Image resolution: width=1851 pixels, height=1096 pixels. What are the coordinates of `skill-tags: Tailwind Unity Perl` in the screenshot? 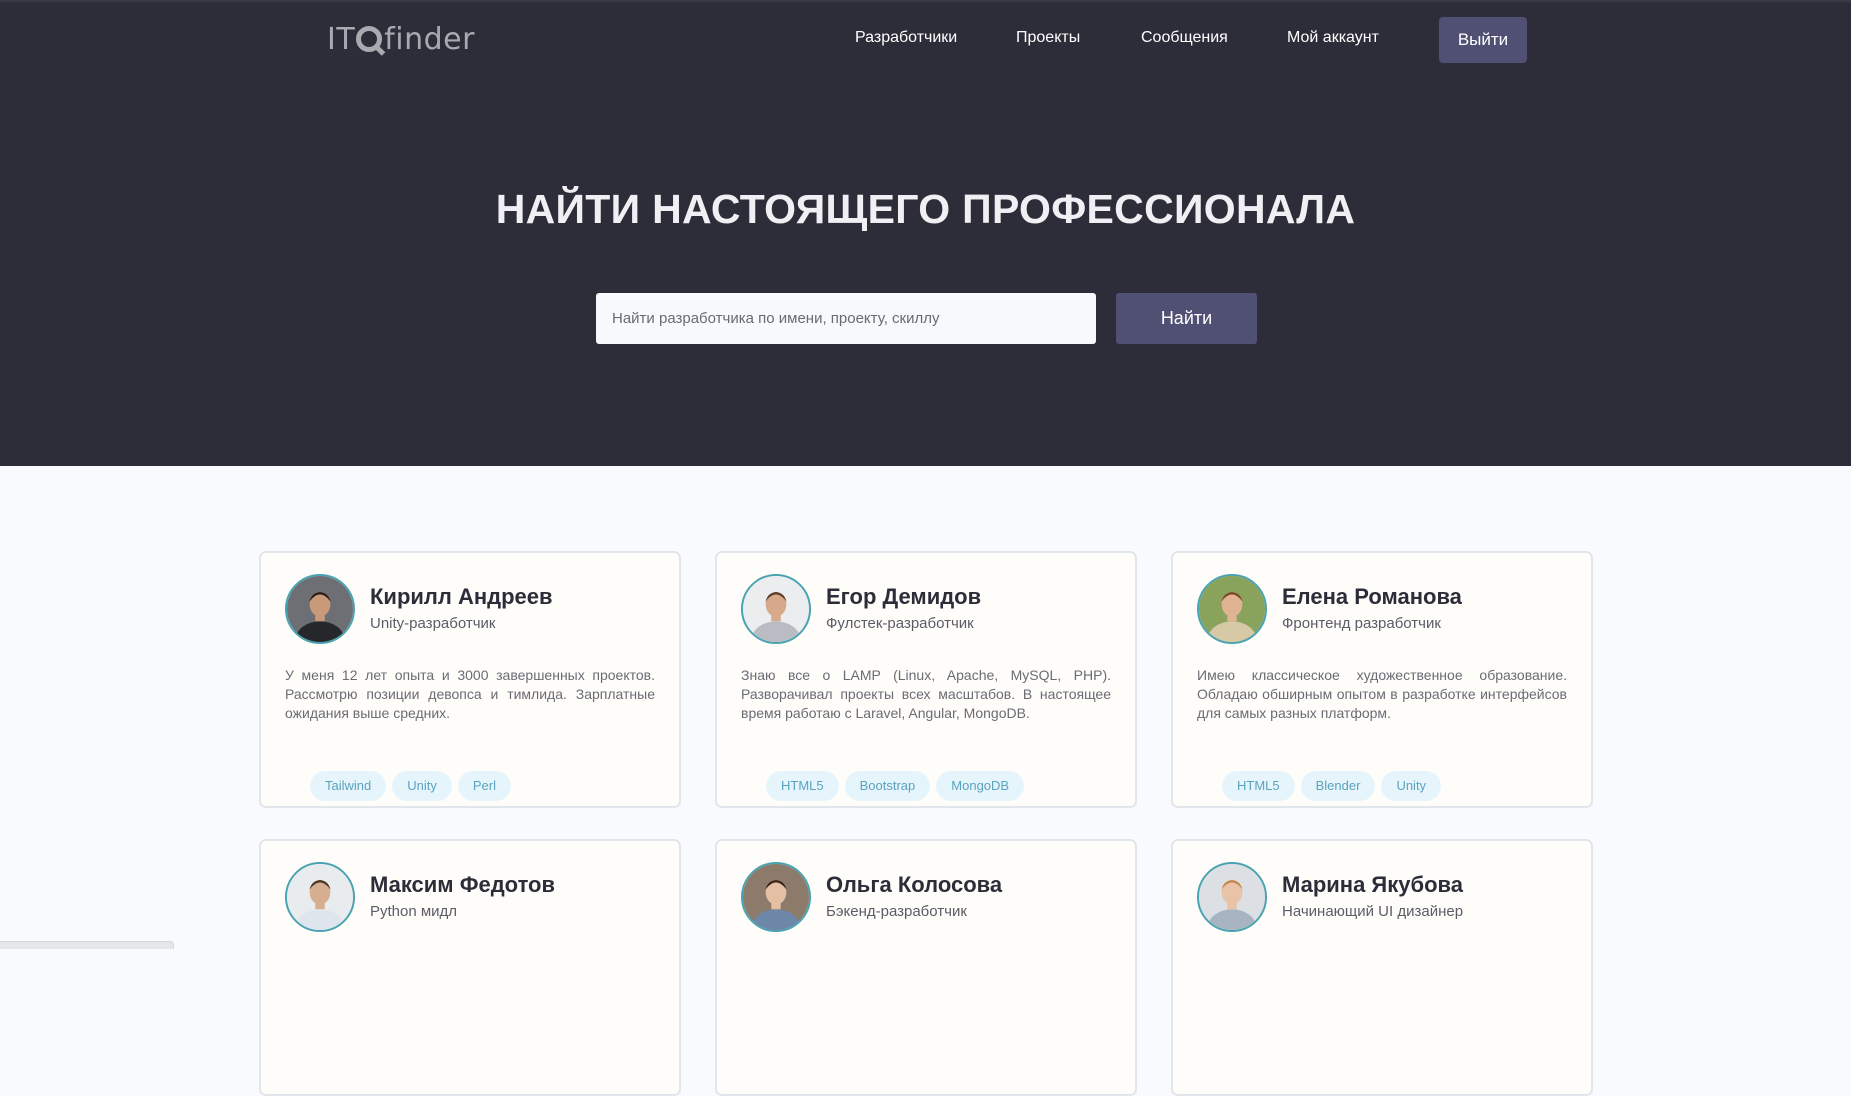 It's located at (410, 786).